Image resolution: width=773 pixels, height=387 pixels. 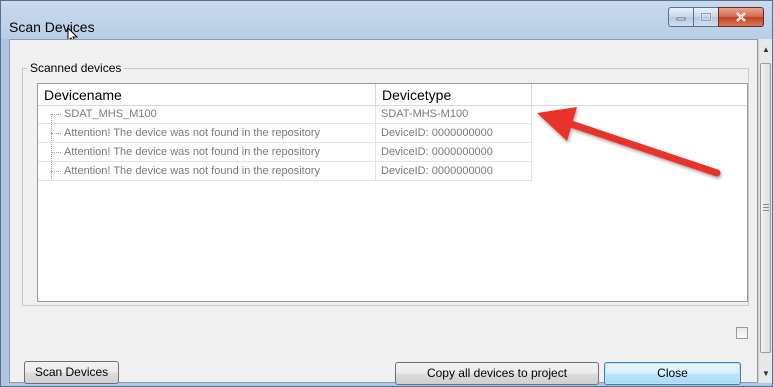 I want to click on copy-all-devices-button: Copy all devices to project, so click(x=497, y=373).